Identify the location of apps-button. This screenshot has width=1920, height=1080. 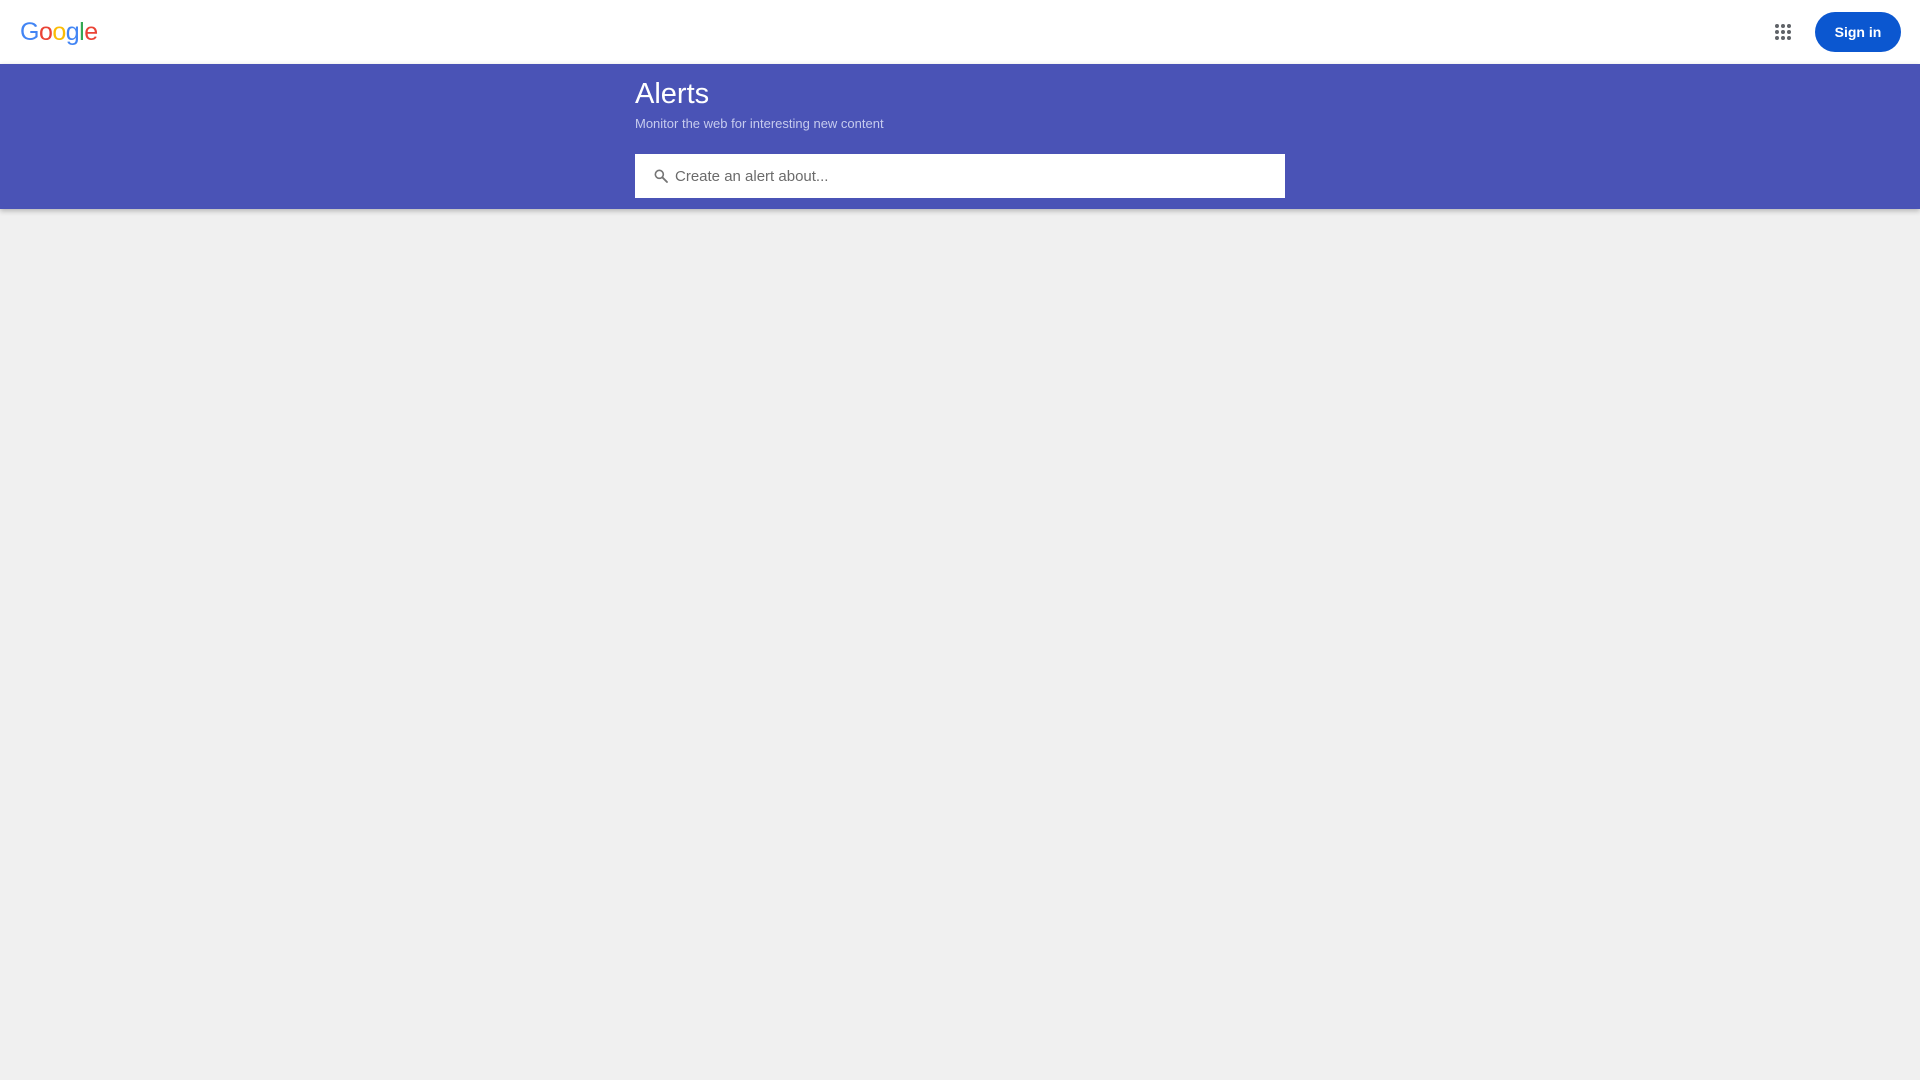
(1783, 32).